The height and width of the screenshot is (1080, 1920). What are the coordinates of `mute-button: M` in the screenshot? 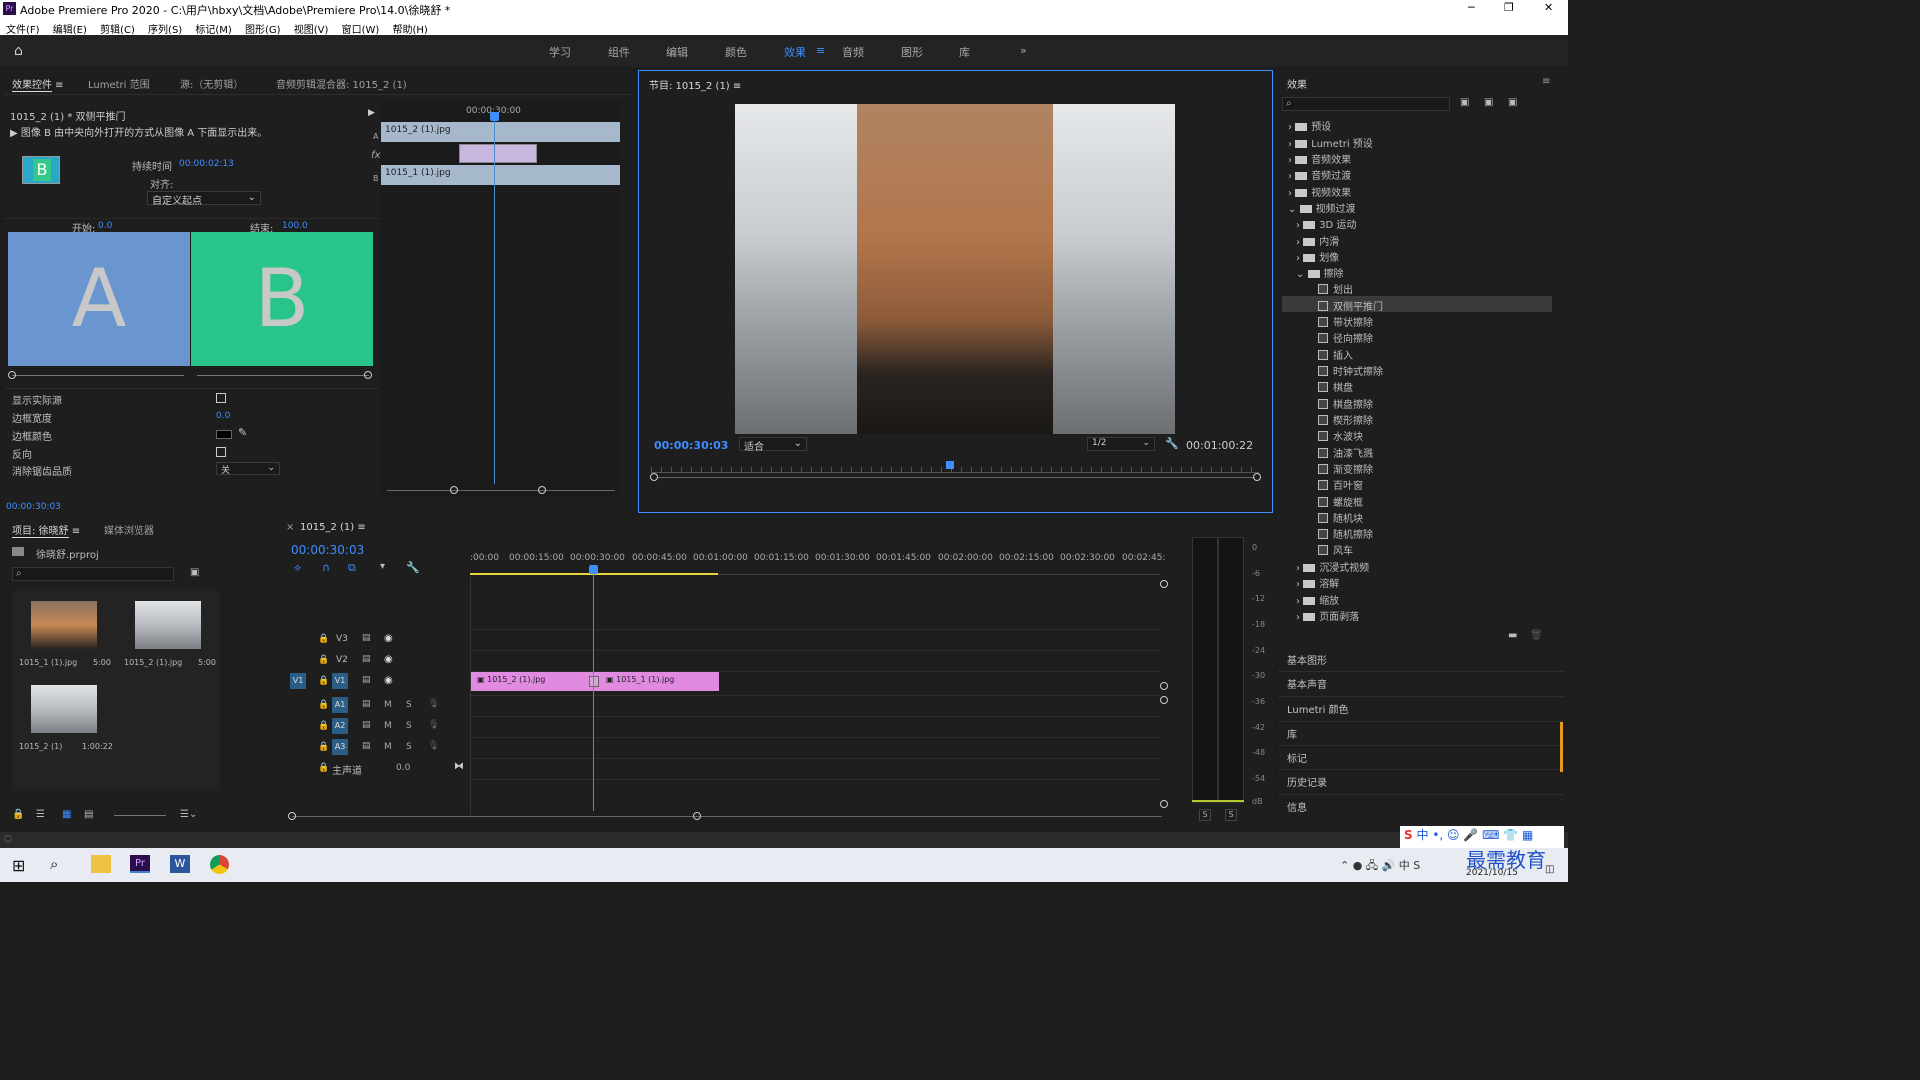 It's located at (388, 705).